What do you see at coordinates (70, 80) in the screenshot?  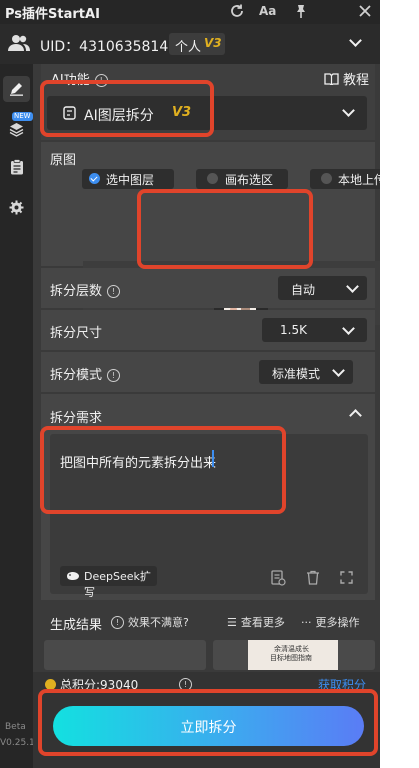 I see `ai-function-label-text: AI功能` at bounding box center [70, 80].